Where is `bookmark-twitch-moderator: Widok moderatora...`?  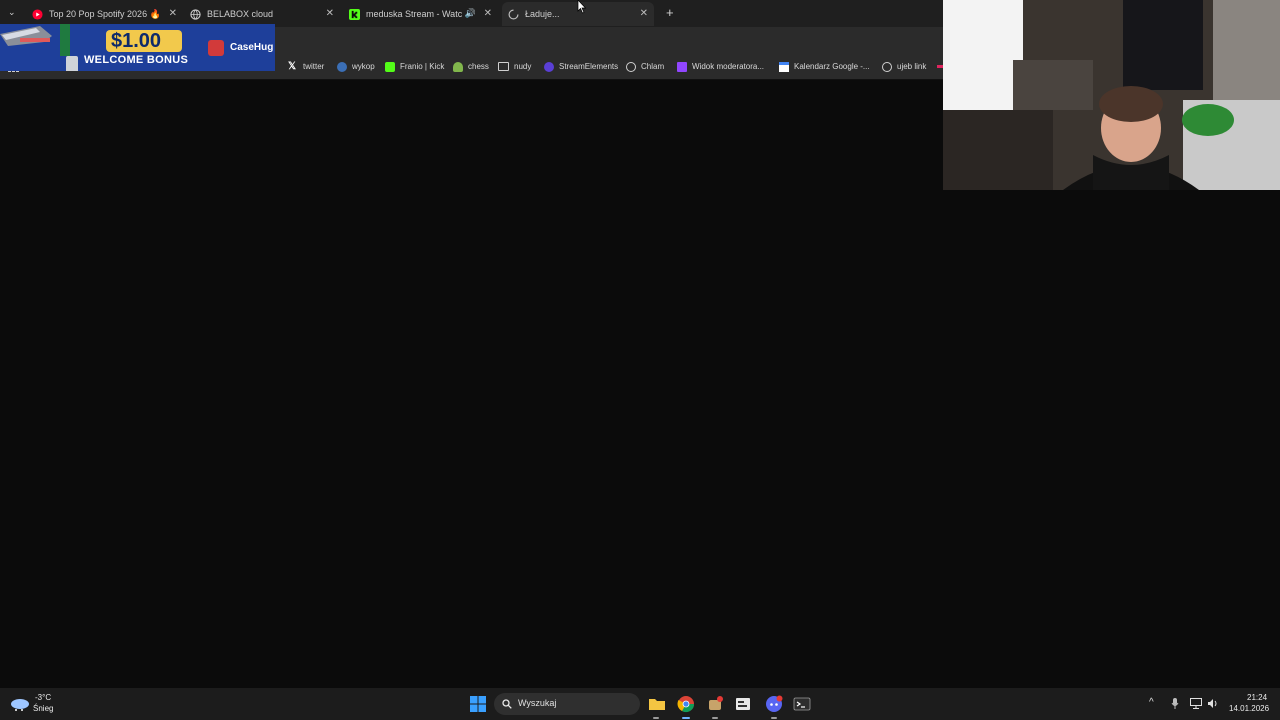
bookmark-twitch-moderator: Widok moderatora... is located at coordinates (720, 66).